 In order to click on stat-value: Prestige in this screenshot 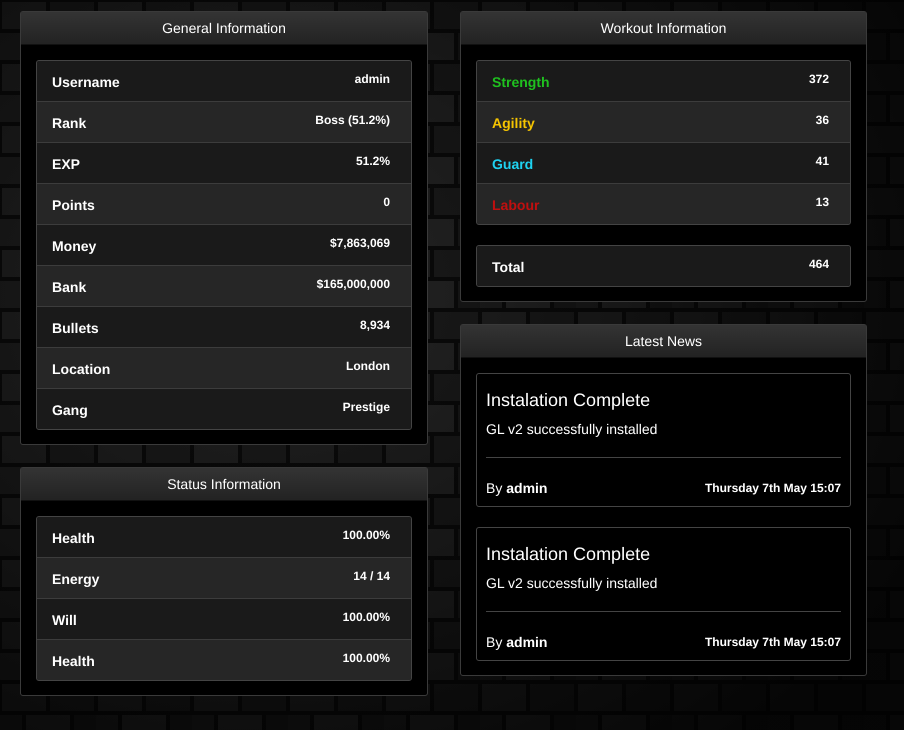, I will do `click(366, 407)`.